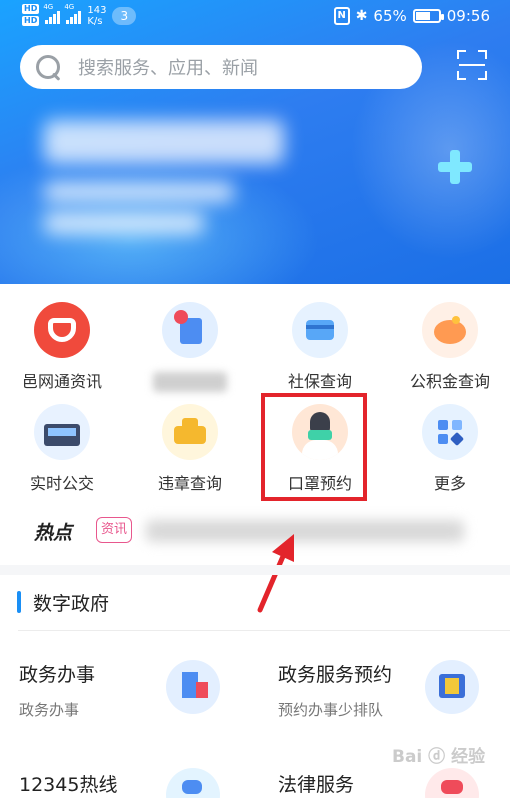 The height and width of the screenshot is (798, 510). What do you see at coordinates (57, 690) in the screenshot?
I see `service-government-affairs: 政务办事 政务办事` at bounding box center [57, 690].